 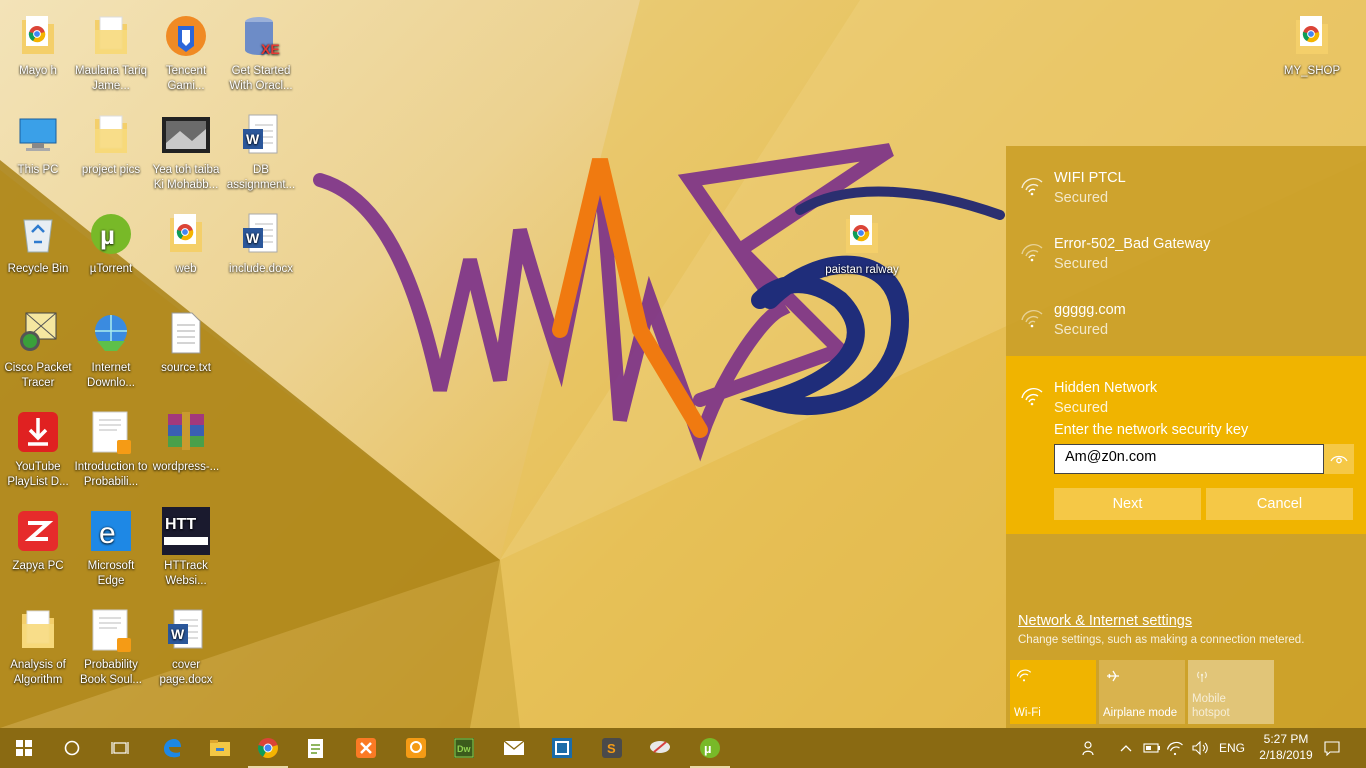 What do you see at coordinates (120, 748) in the screenshot?
I see `task-view-button` at bounding box center [120, 748].